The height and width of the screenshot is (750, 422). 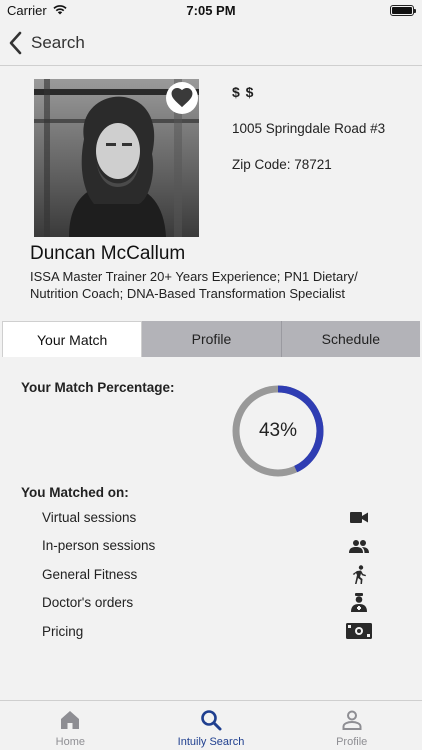 I want to click on criterion-label: Doctor's orders, so click(x=88, y=603).